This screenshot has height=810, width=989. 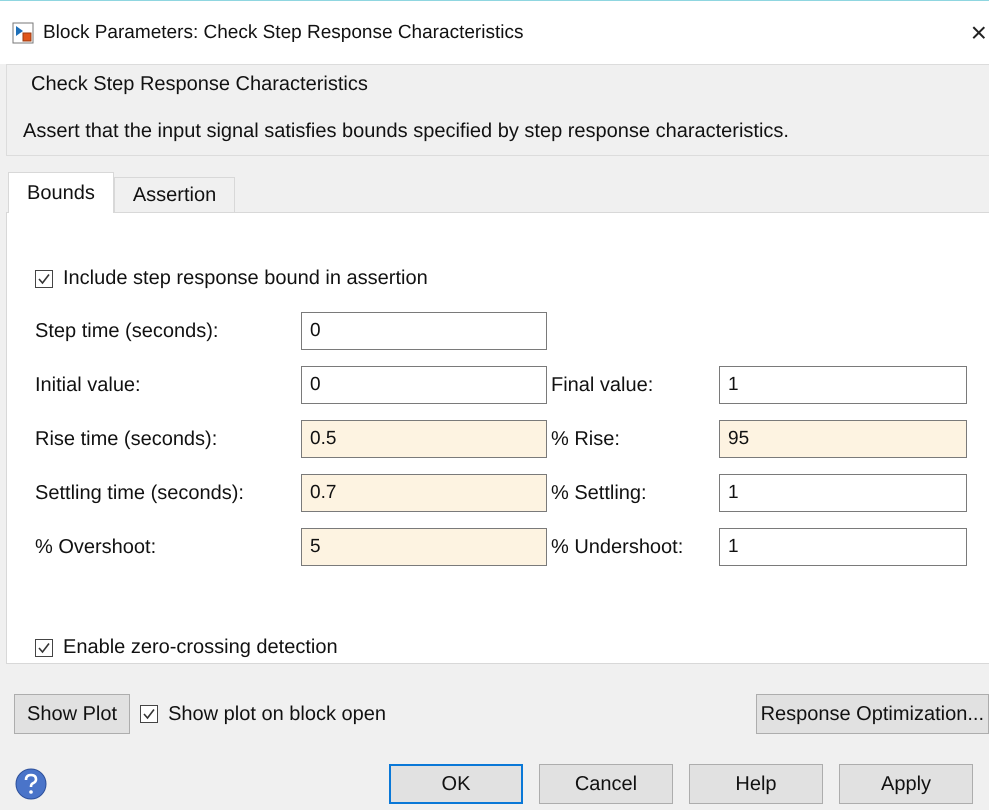 What do you see at coordinates (127, 331) in the screenshot?
I see `field-label: Step time (seconds):` at bounding box center [127, 331].